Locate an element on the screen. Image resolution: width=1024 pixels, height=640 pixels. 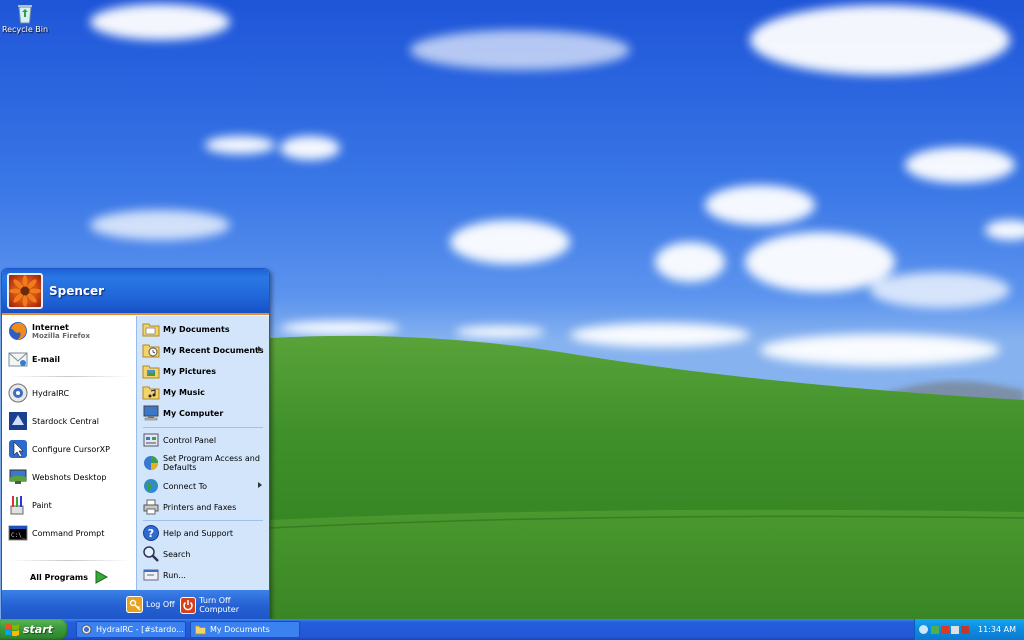
place-my-music: My Music is located at coordinates (205, 392).